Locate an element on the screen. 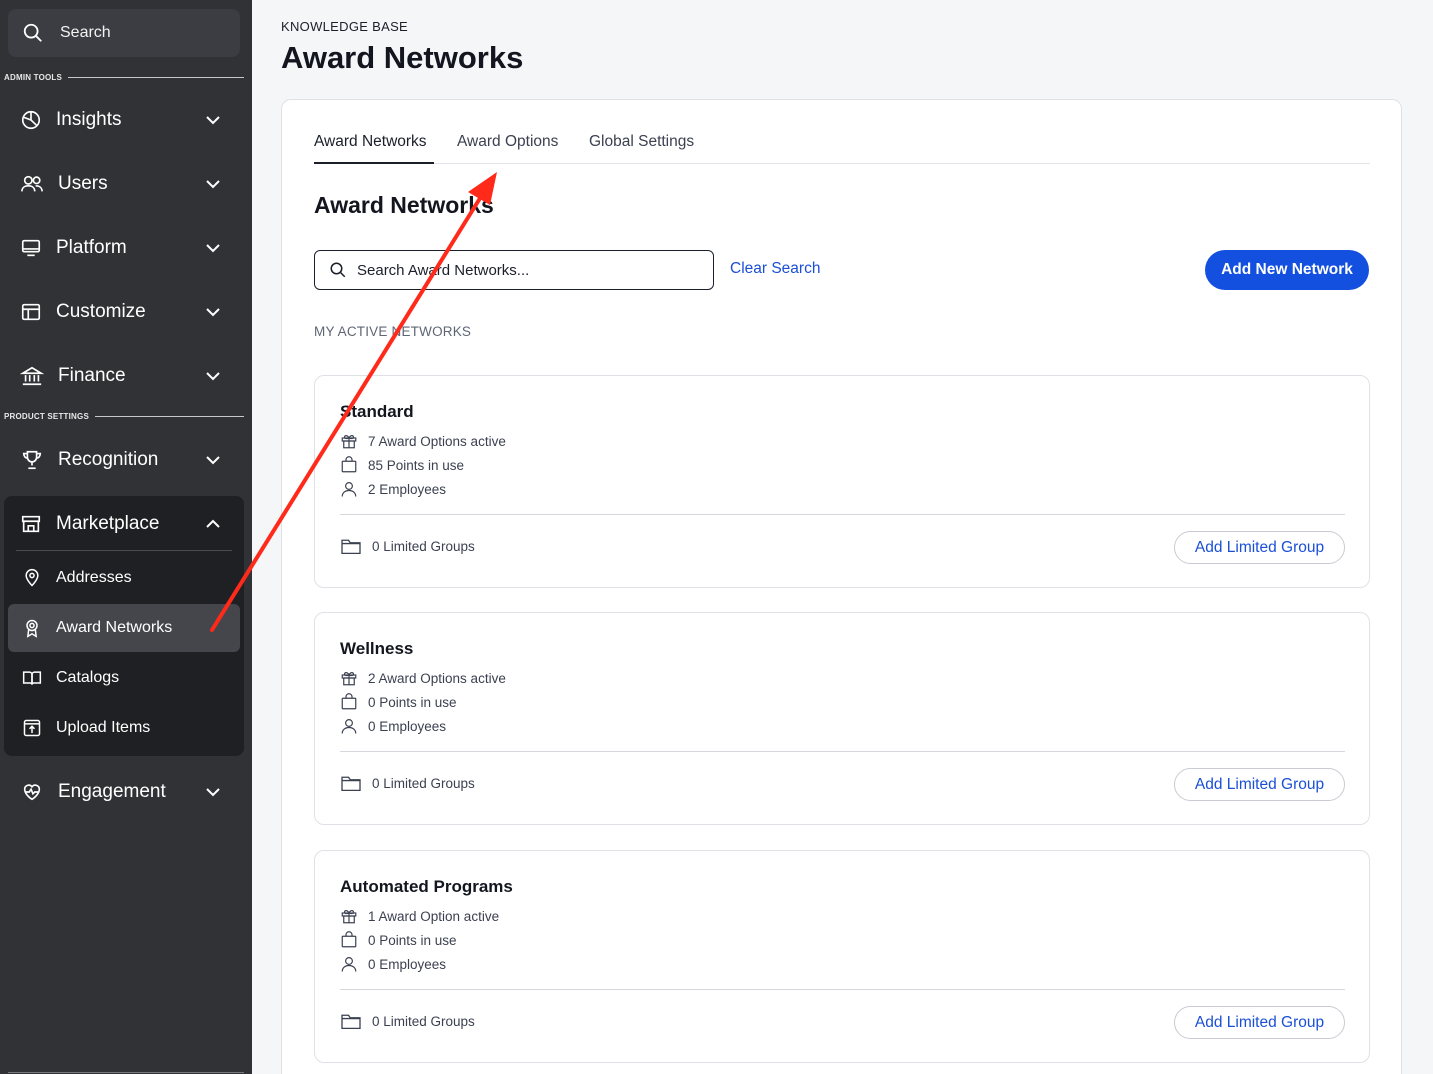 The height and width of the screenshot is (1074, 1433). monitor-icon is located at coordinates (31, 248).